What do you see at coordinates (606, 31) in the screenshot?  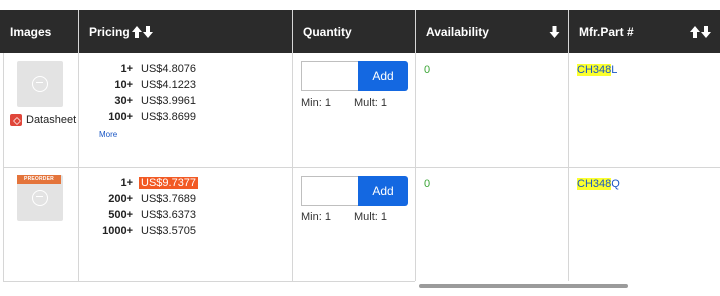 I see `header-mfr-part-label: Mfr.Part #` at bounding box center [606, 31].